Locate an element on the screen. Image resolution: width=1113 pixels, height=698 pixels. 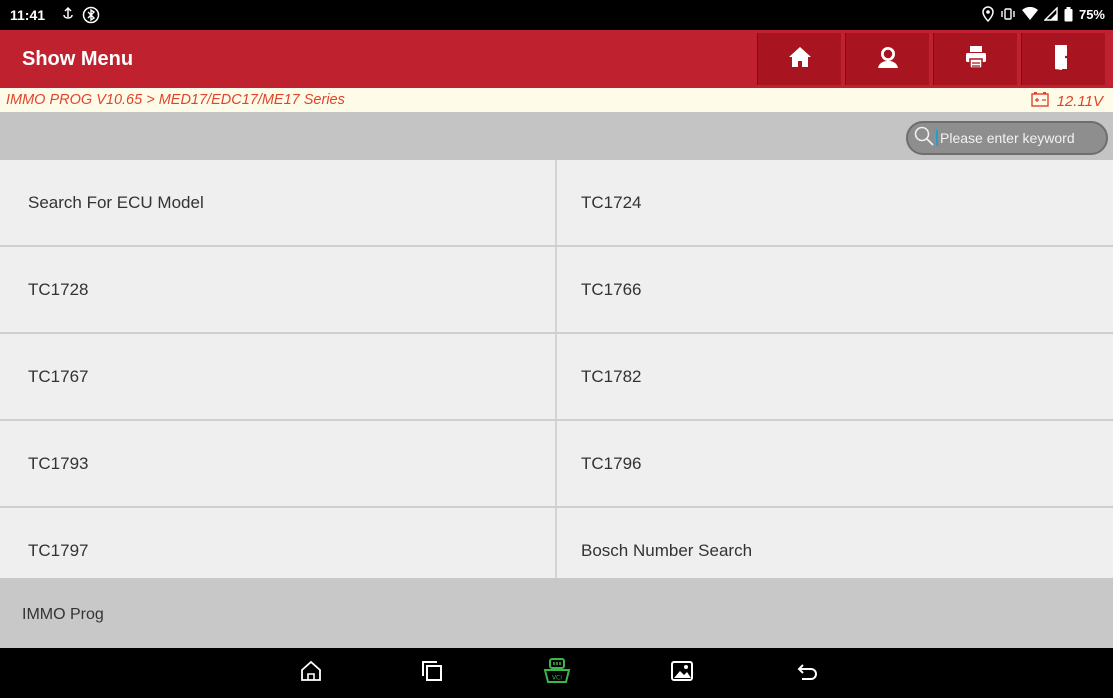
header-toolbar is located at coordinates (931, 59).